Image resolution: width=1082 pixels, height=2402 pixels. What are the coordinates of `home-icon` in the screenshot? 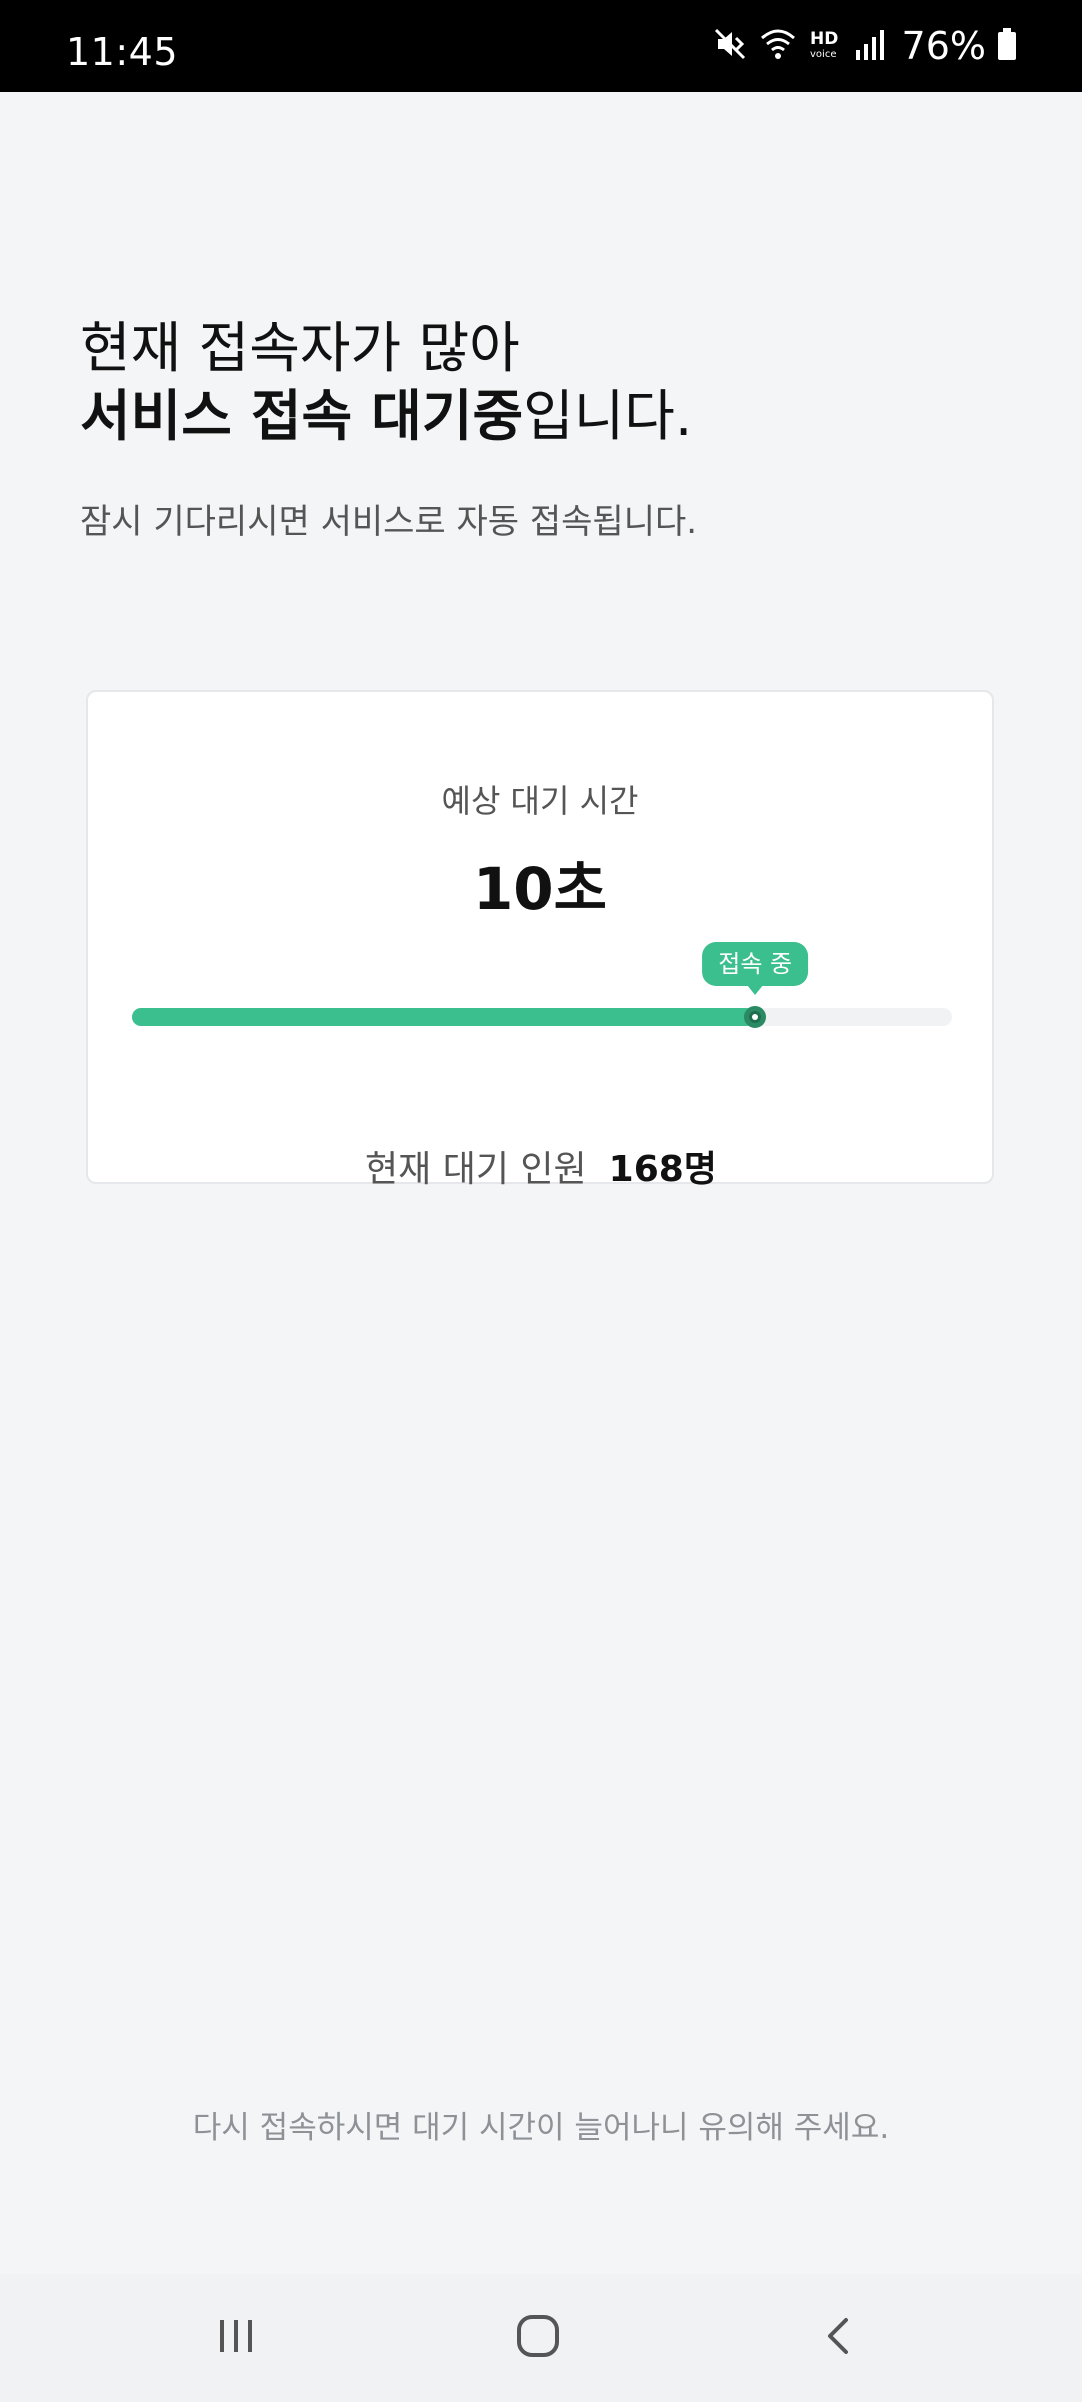 It's located at (538, 2338).